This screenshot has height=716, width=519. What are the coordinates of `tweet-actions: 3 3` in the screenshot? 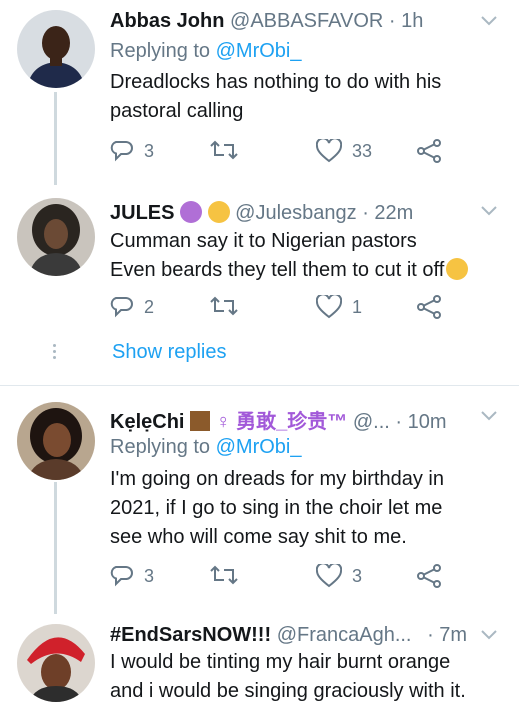 It's located at (280, 577).